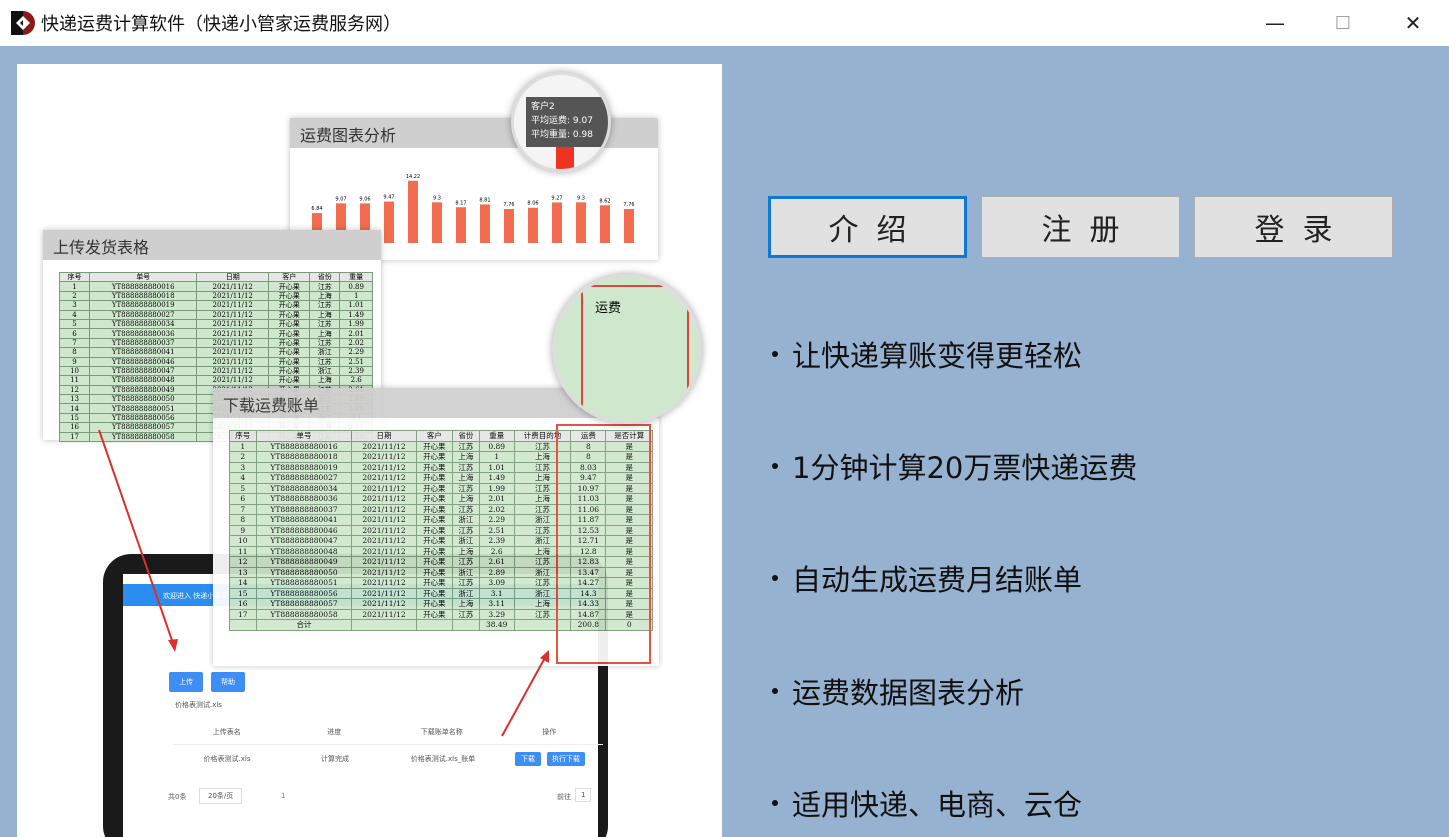 This screenshot has height=837, width=1449. I want to click on minimize-button: —, so click(1275, 23).